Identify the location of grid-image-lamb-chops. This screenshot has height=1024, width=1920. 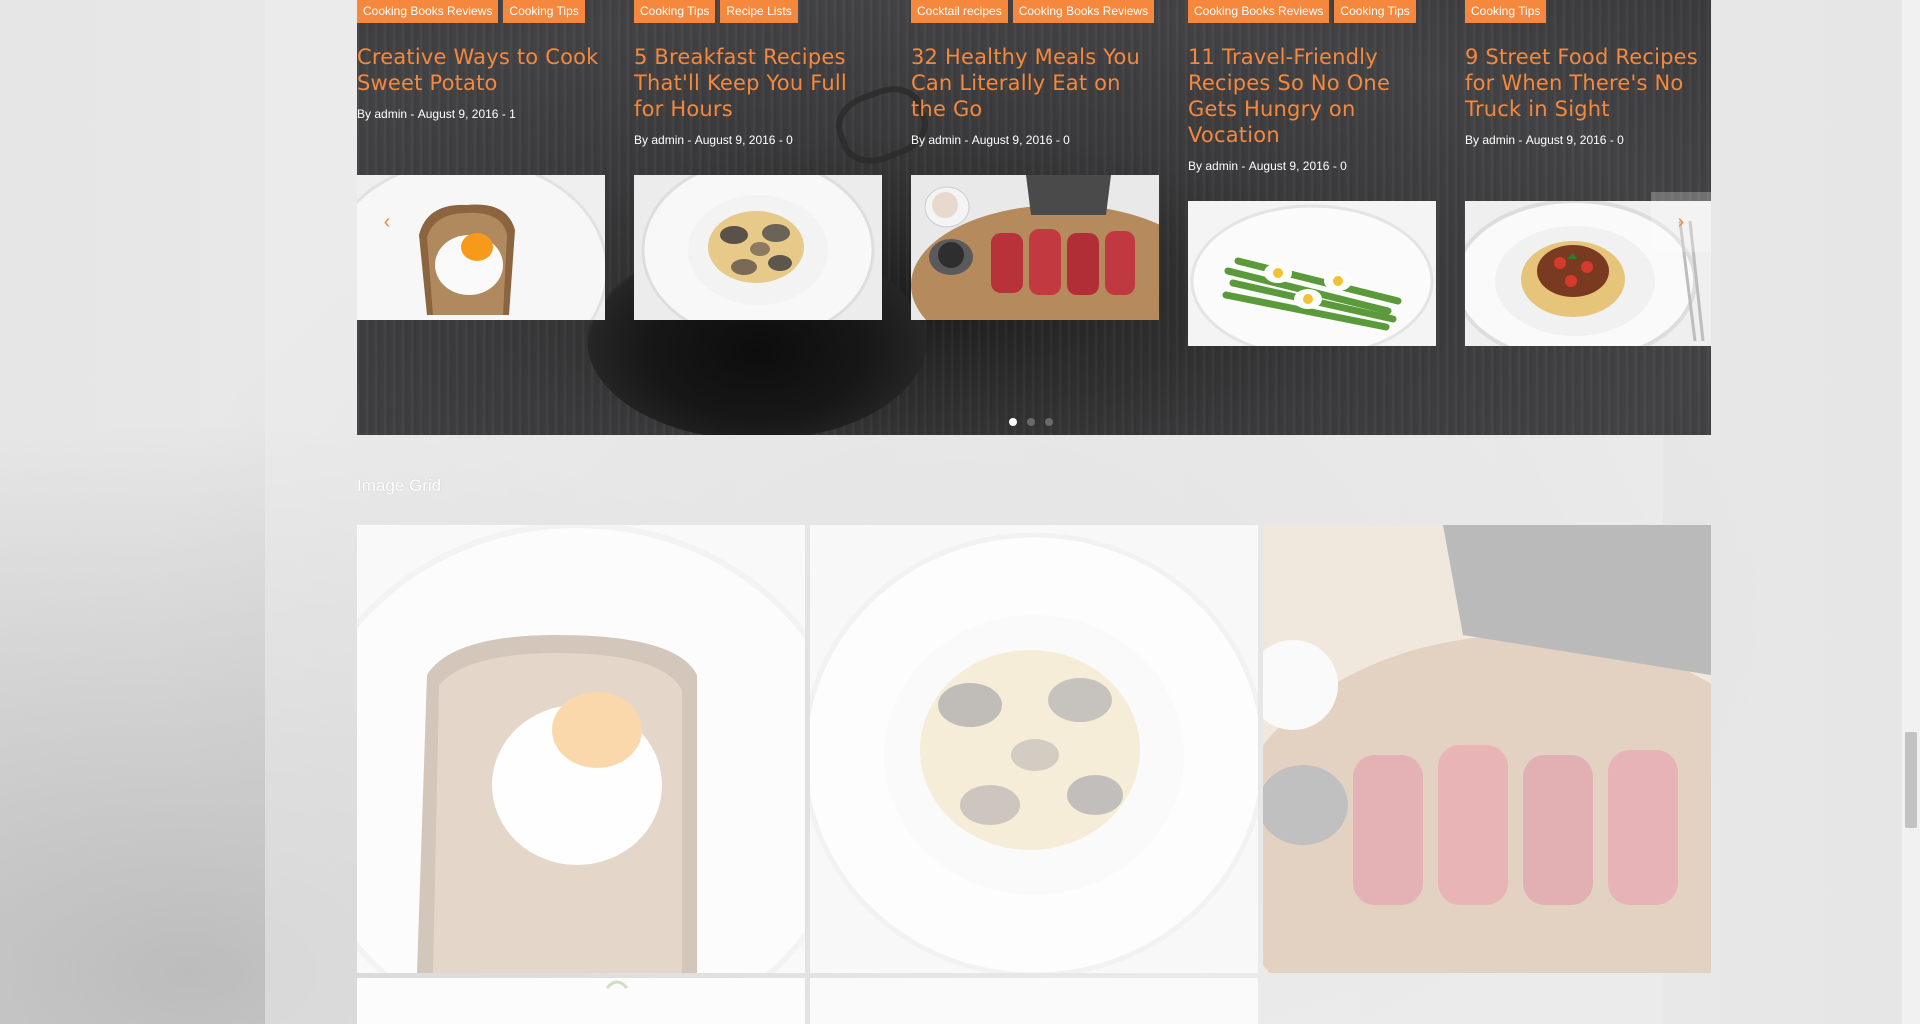
(1487, 749).